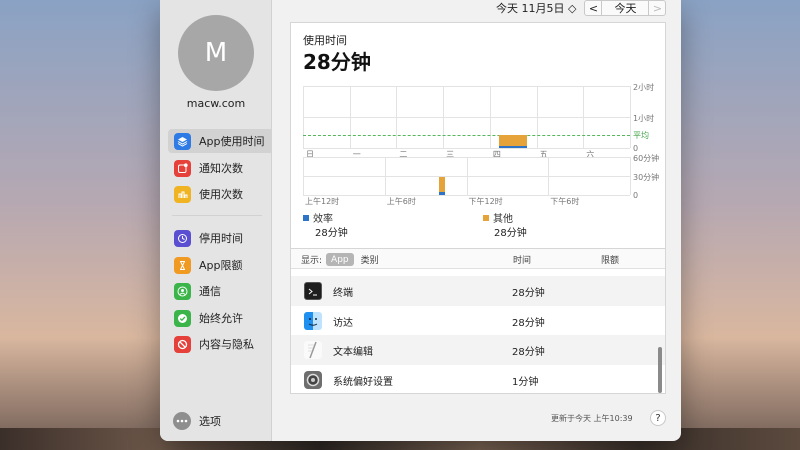 Image resolution: width=800 pixels, height=450 pixels. What do you see at coordinates (182, 238) in the screenshot?
I see `downtime-icon` at bounding box center [182, 238].